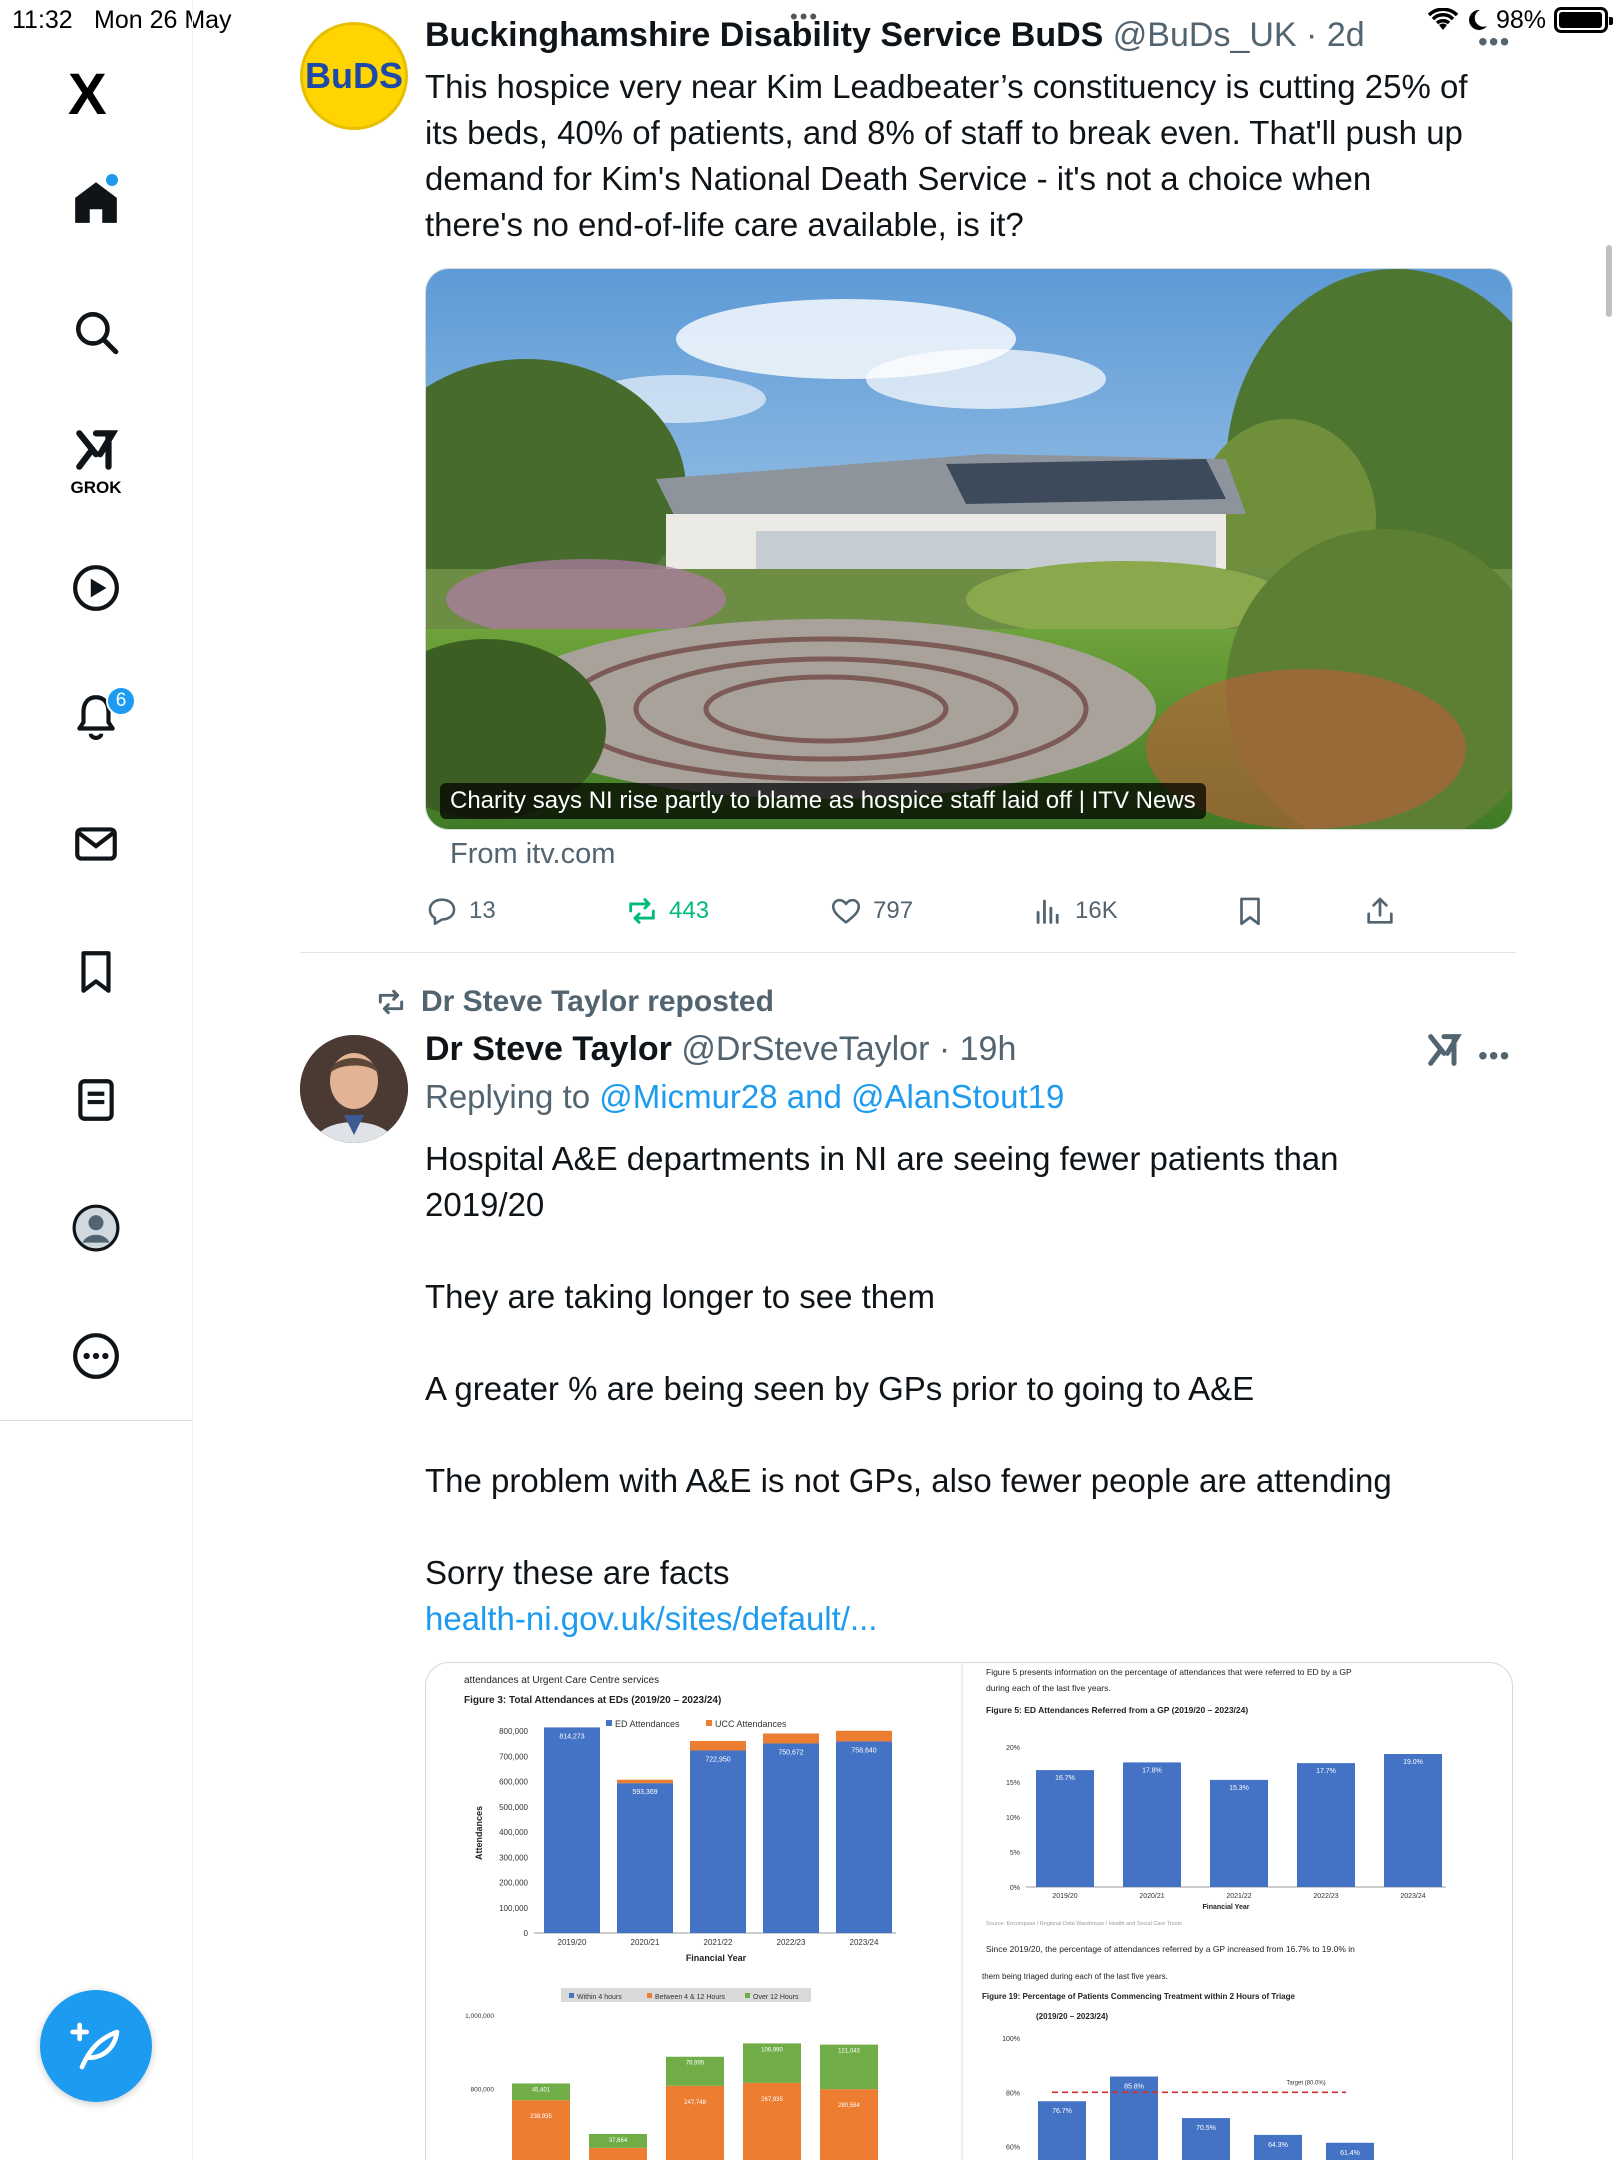 The width and height of the screenshot is (1620, 2160). I want to click on fig4-value-label: 106,990, so click(772, 2050).